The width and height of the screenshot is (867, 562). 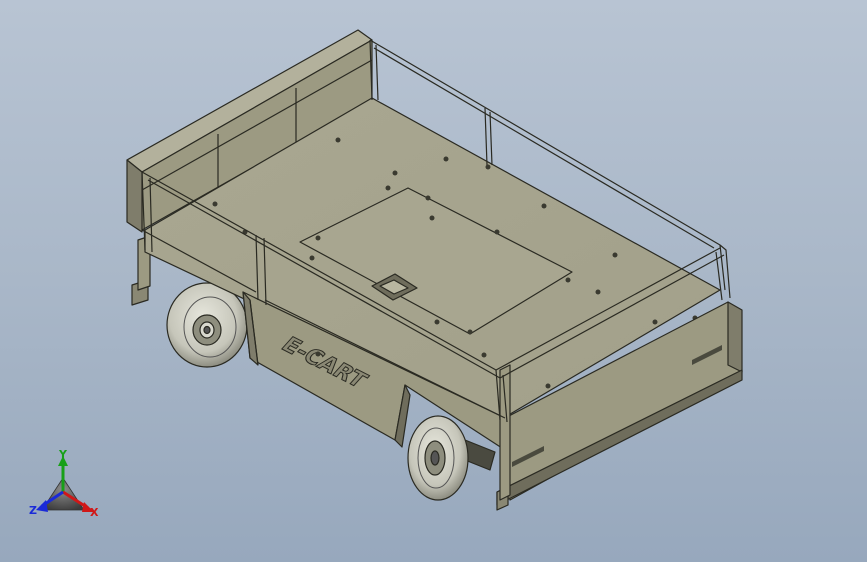 I want to click on x-axis-label: X, so click(x=94, y=512).